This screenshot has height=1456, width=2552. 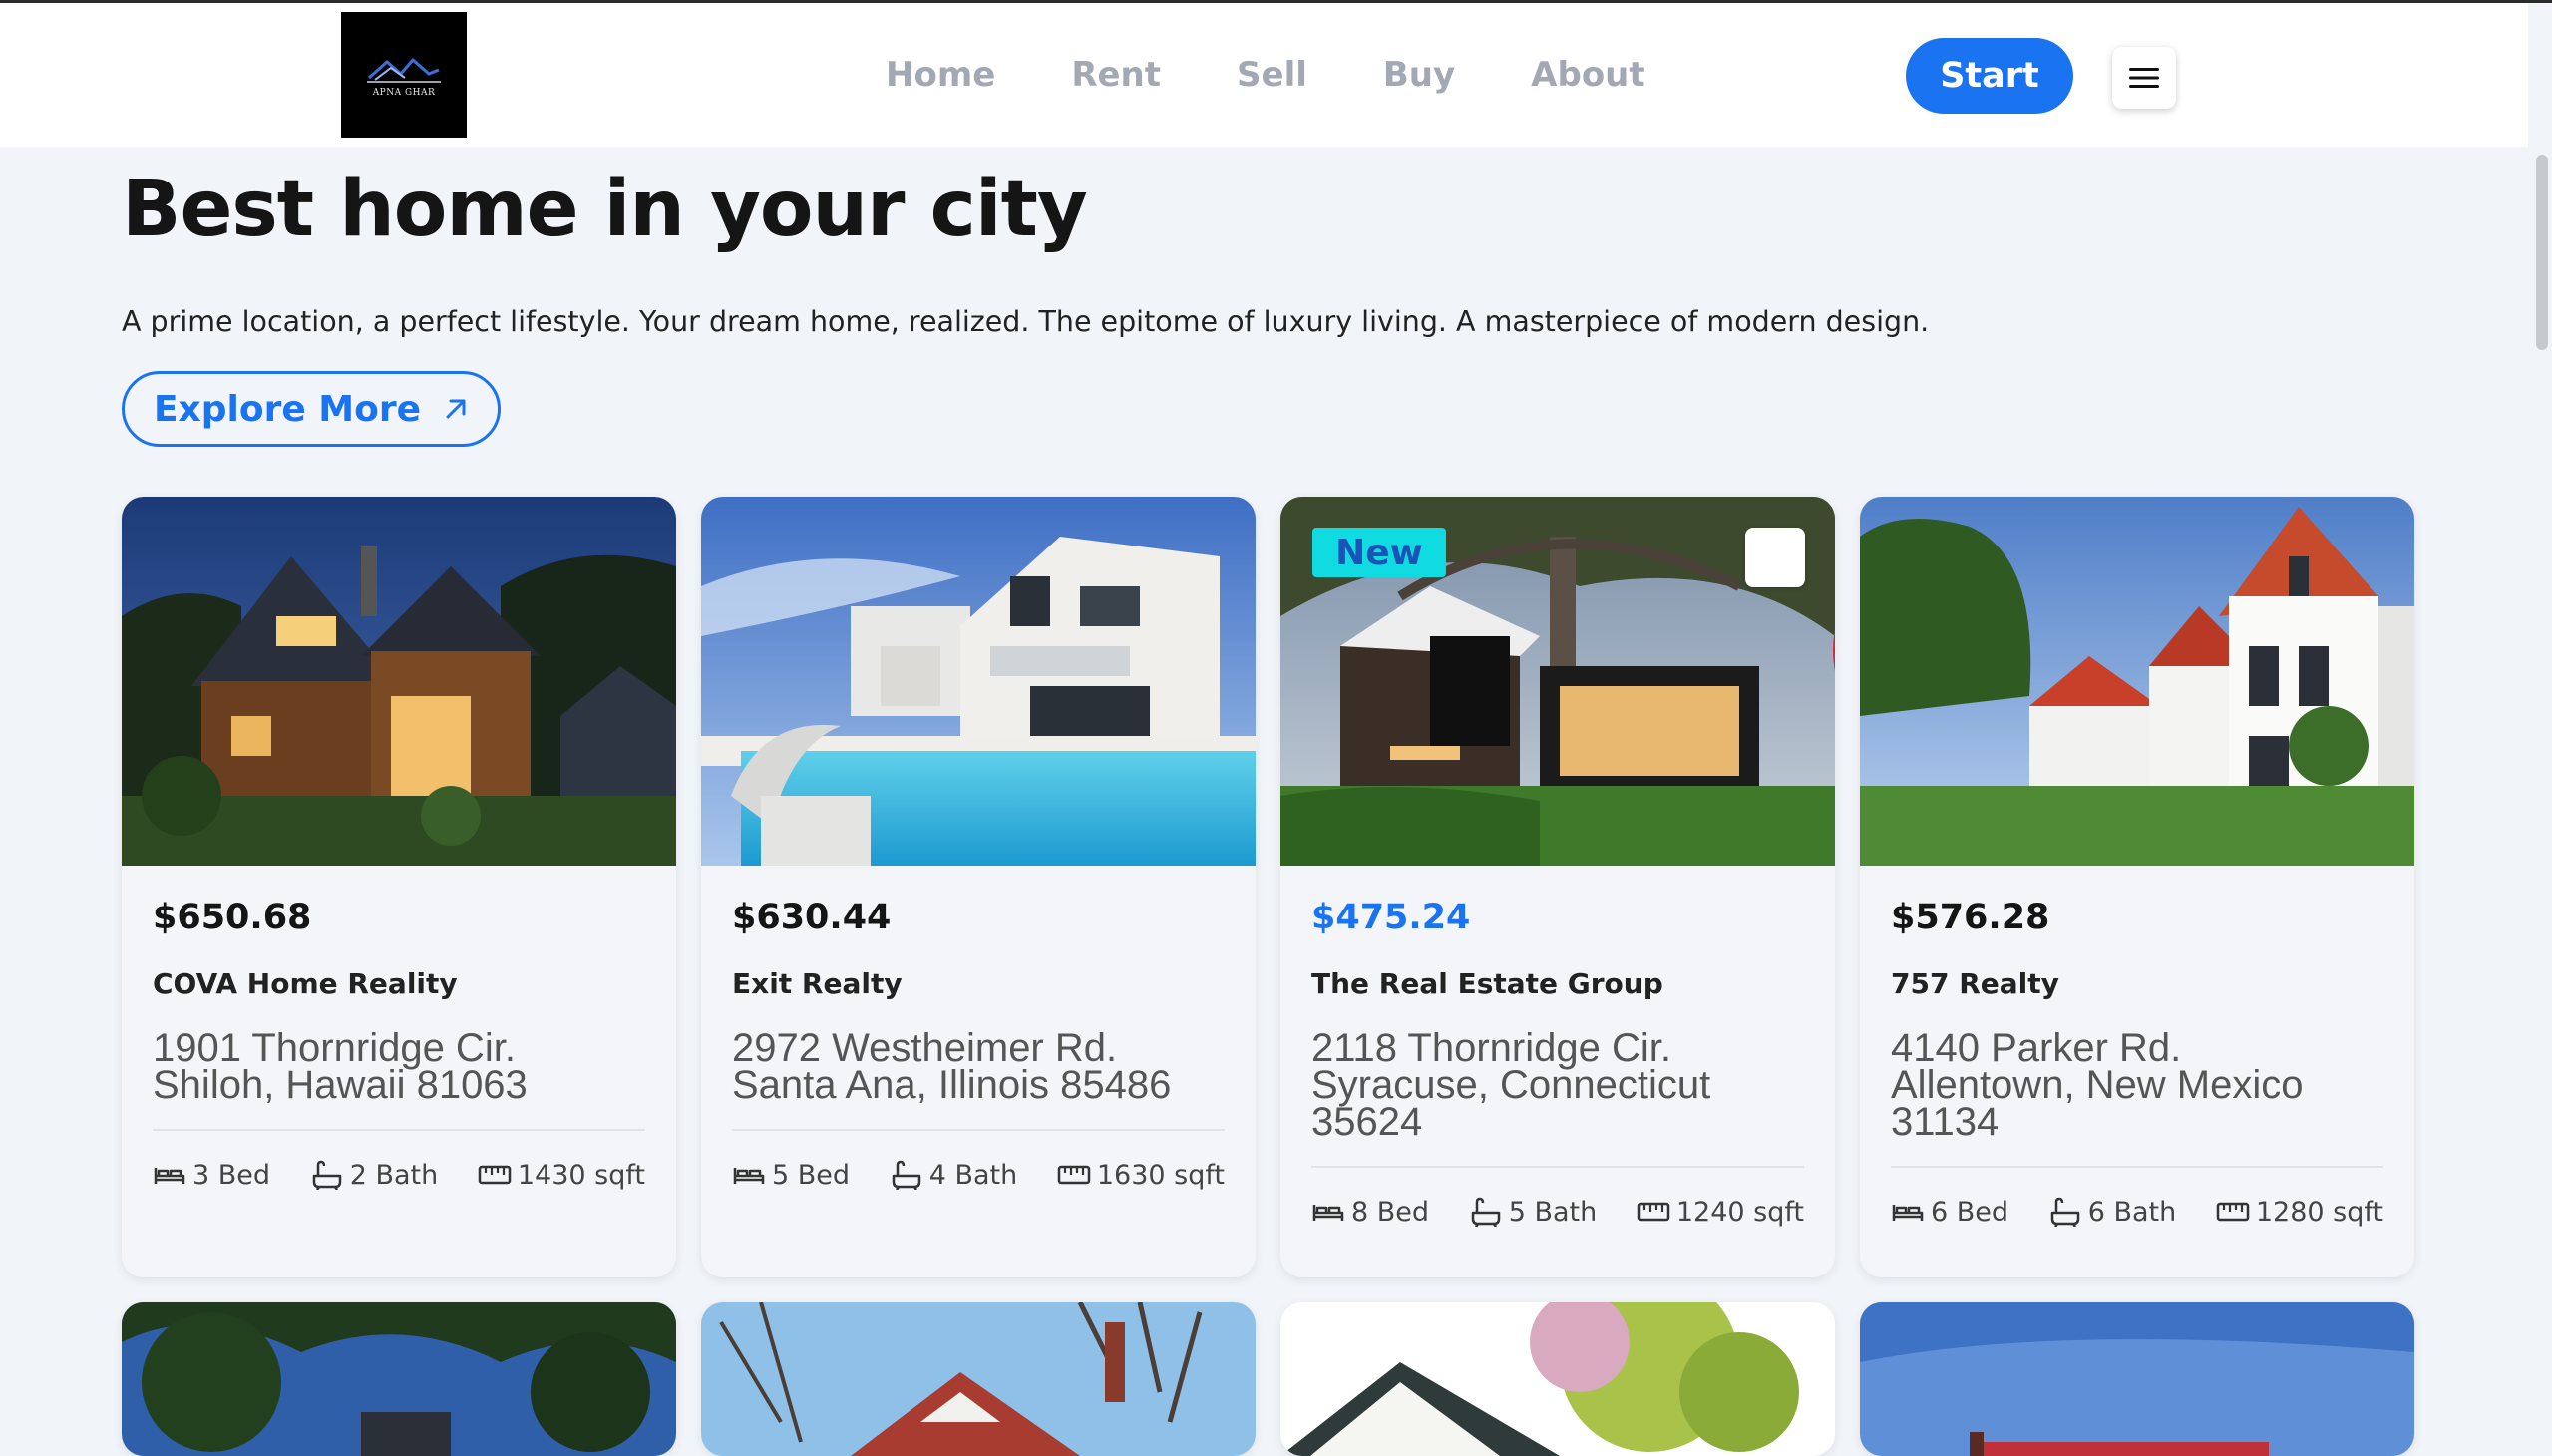 I want to click on listing-price: $576.28, so click(x=1970, y=917).